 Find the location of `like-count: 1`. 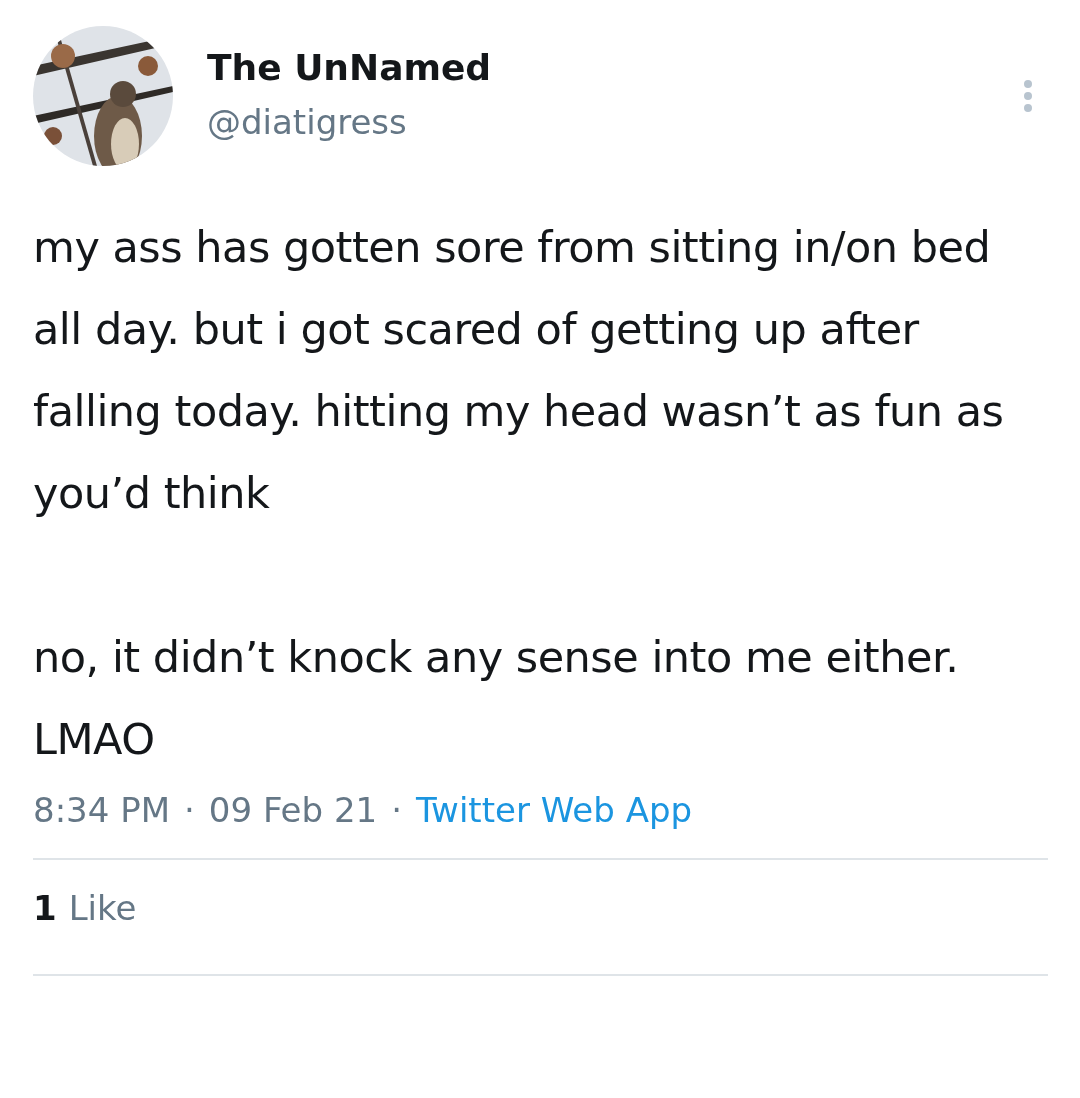

like-count: 1 is located at coordinates (45, 908).